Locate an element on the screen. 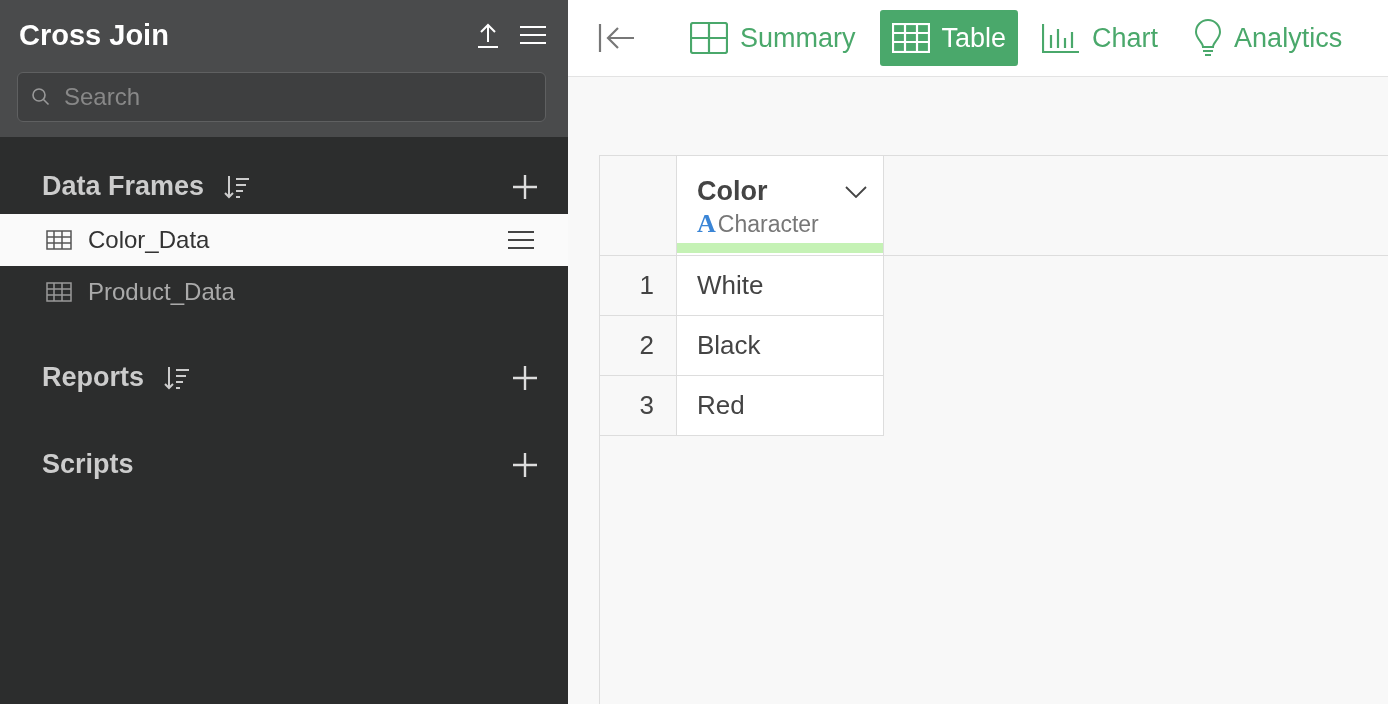  chevron-down-icon is located at coordinates (856, 191).